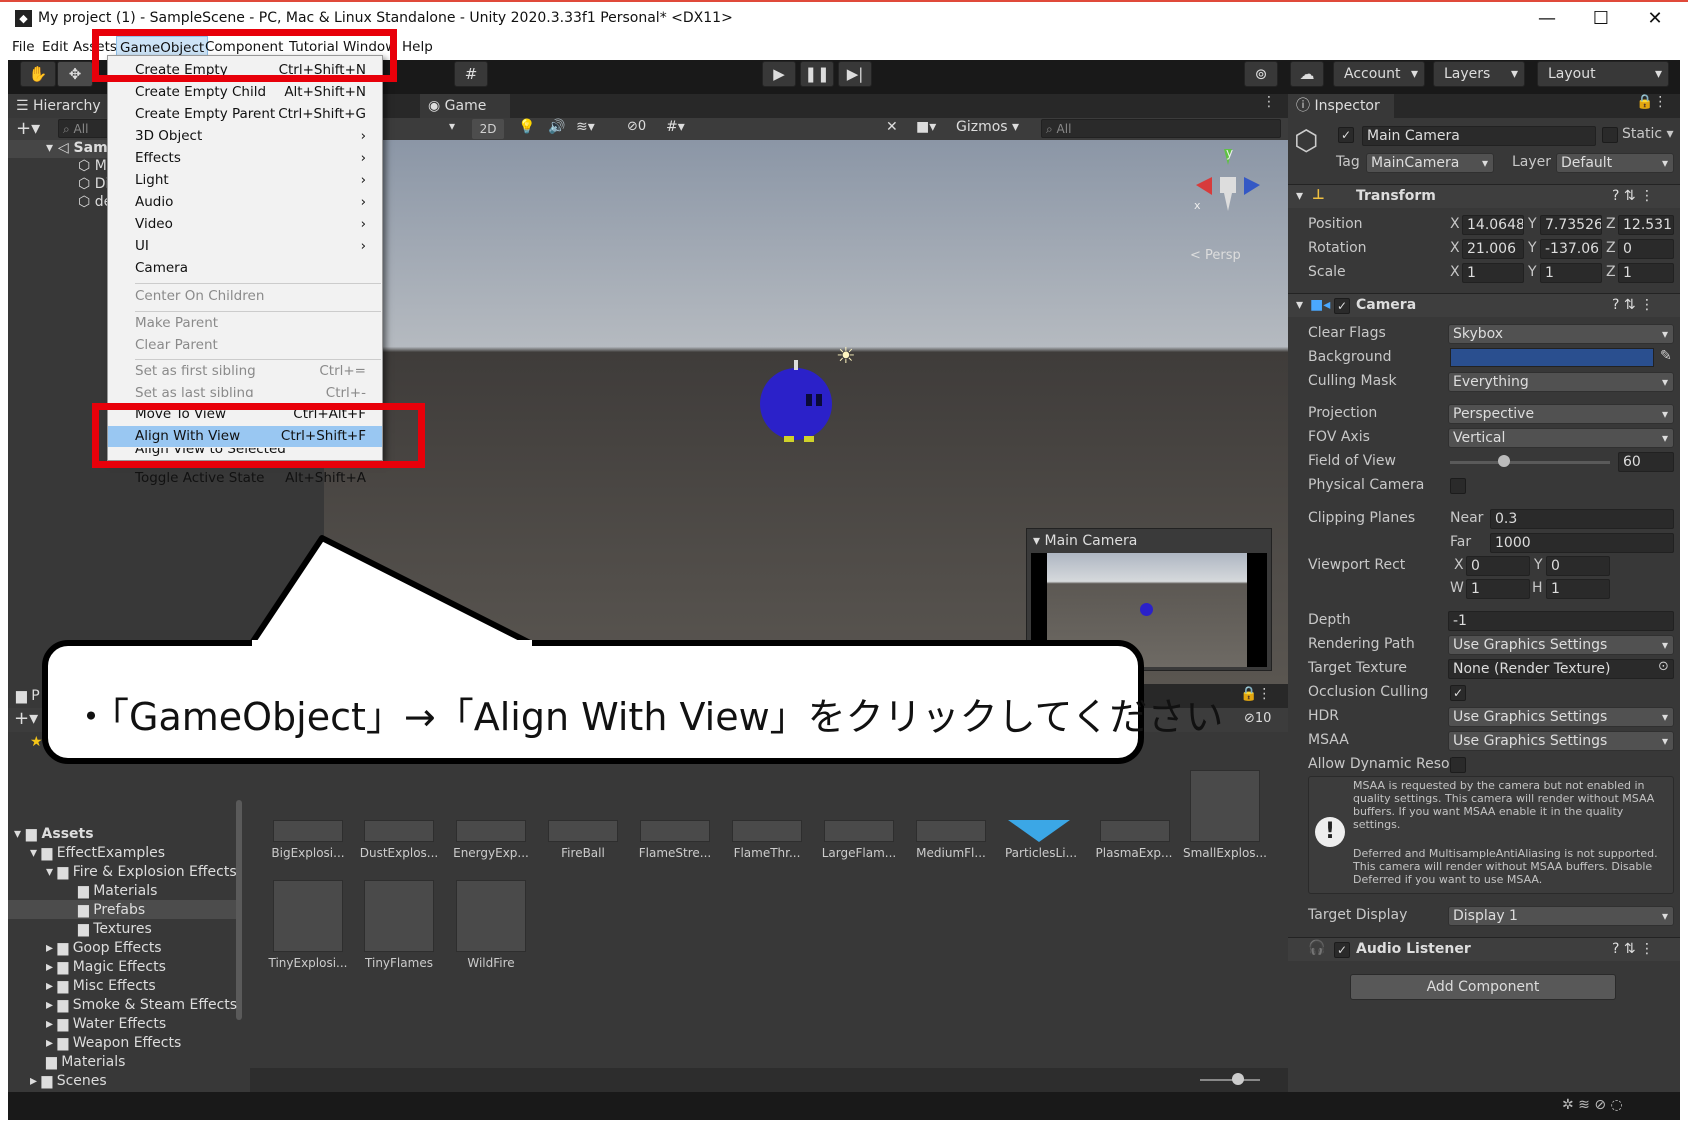  What do you see at coordinates (117, 891) in the screenshot?
I see `tree-item-materials: ▆ Materials` at bounding box center [117, 891].